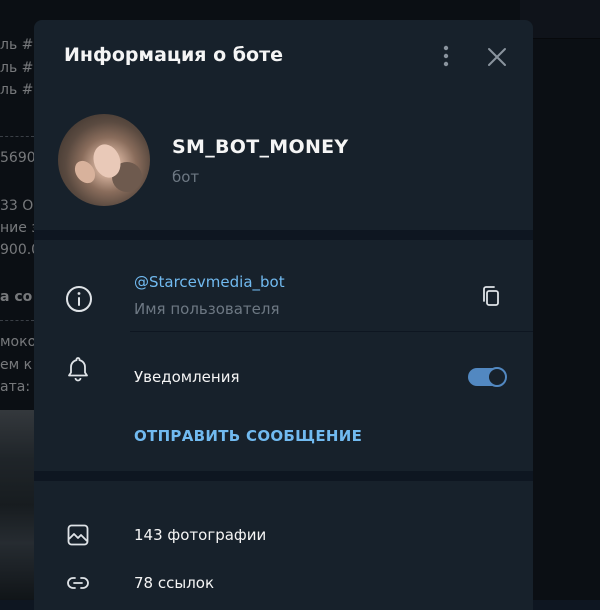 This screenshot has height=610, width=600. I want to click on send-message-button: ОТПРАВИТЬ СООБЩЕНИЕ, so click(248, 436).